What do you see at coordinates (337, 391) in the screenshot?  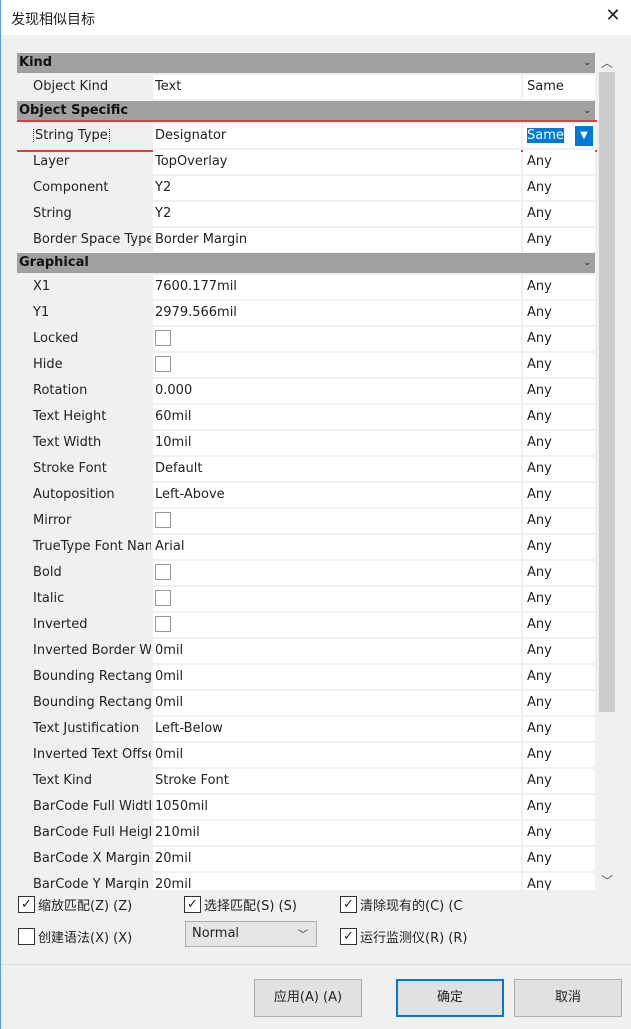 I see `value-cell: 0.000` at bounding box center [337, 391].